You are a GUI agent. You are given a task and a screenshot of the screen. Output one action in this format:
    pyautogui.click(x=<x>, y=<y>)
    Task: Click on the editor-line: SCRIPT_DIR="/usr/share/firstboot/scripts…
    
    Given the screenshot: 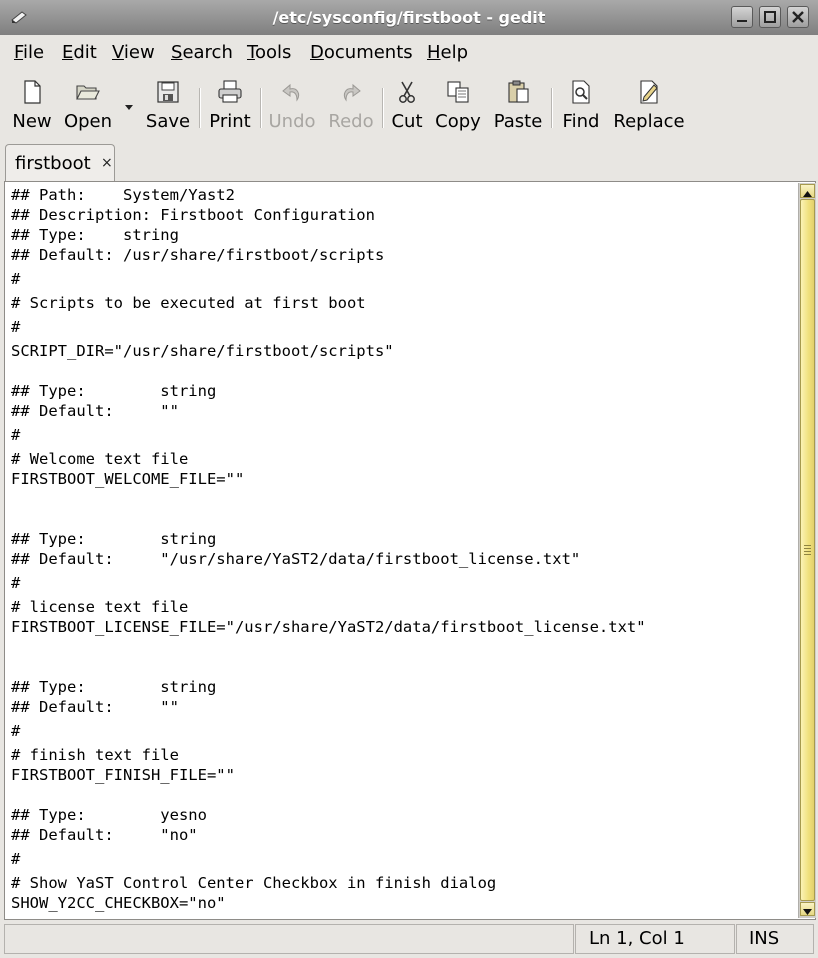 What is the action you would take?
    pyautogui.click(x=202, y=351)
    